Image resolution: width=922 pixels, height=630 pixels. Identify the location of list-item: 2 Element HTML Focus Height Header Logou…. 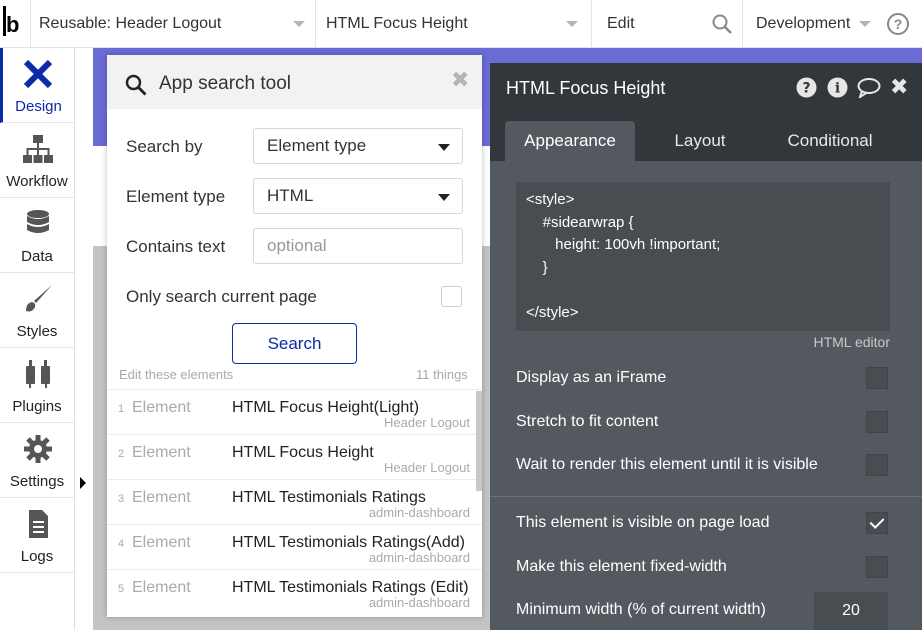
(294, 456).